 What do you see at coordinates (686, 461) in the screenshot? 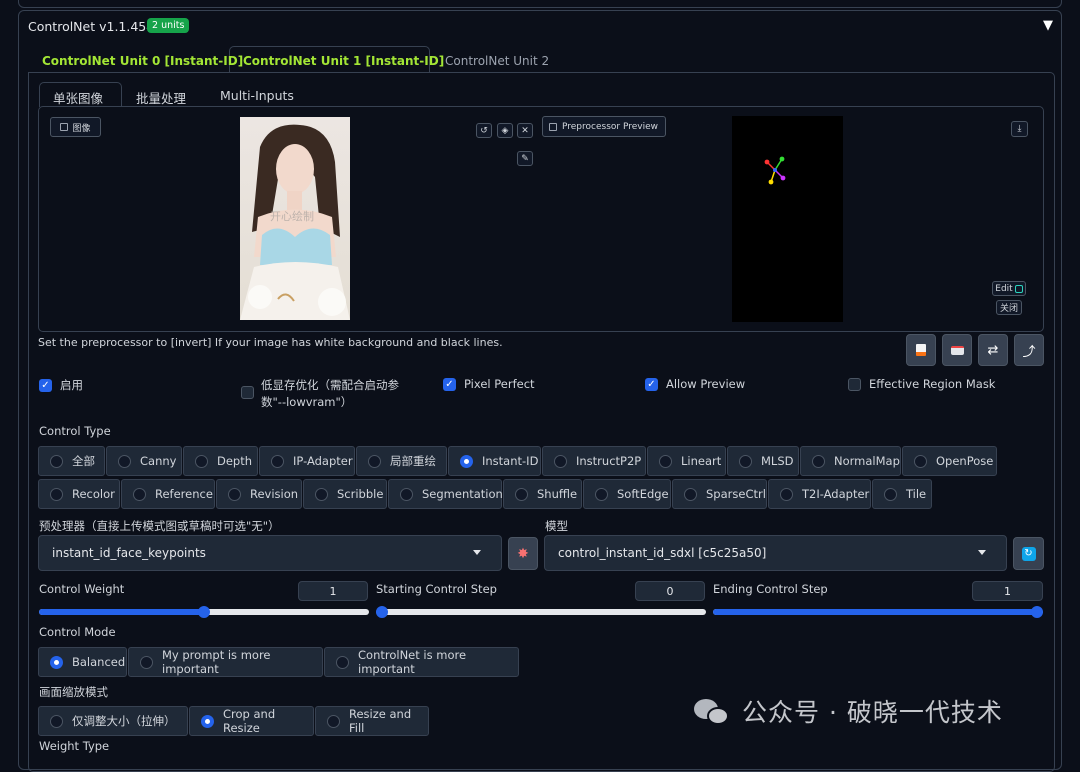
I see `control-type-lineart: Lineart` at bounding box center [686, 461].